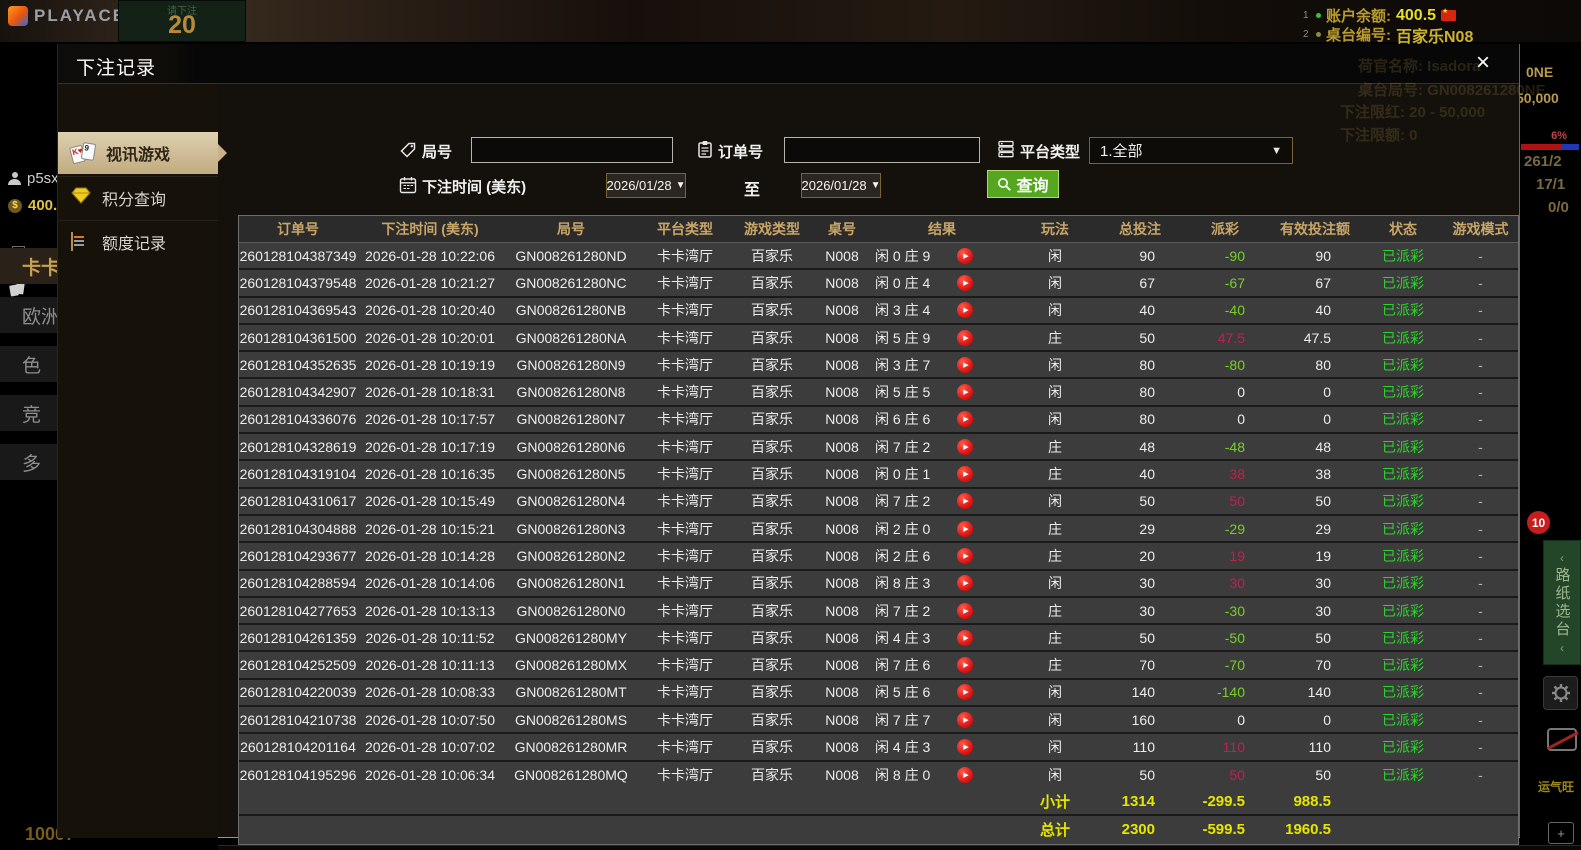 The width and height of the screenshot is (1581, 850). I want to click on result-text: 闲 8 庄 0, so click(903, 775).